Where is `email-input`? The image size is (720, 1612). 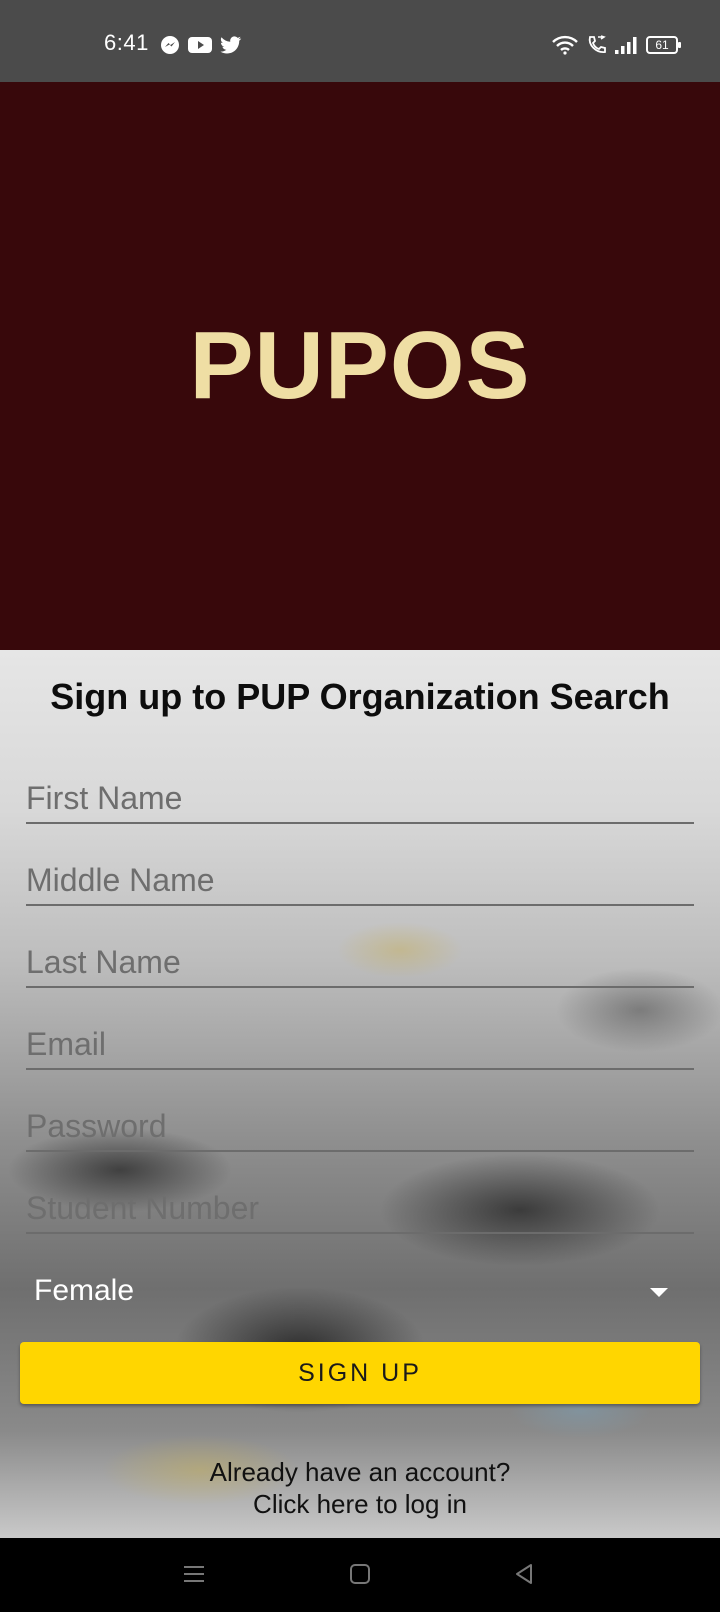 email-input is located at coordinates (360, 1040).